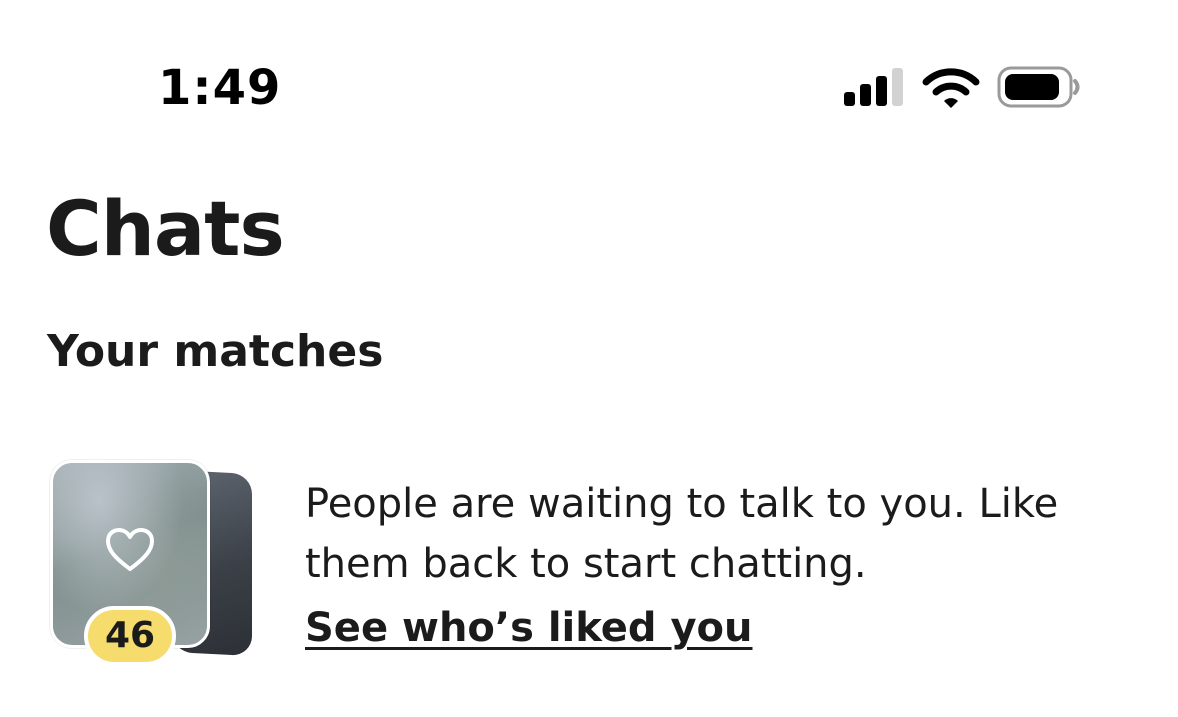 This screenshot has width=1178, height=717. Describe the element at coordinates (130, 636) in the screenshot. I see `likes-count-badge: 46` at that location.